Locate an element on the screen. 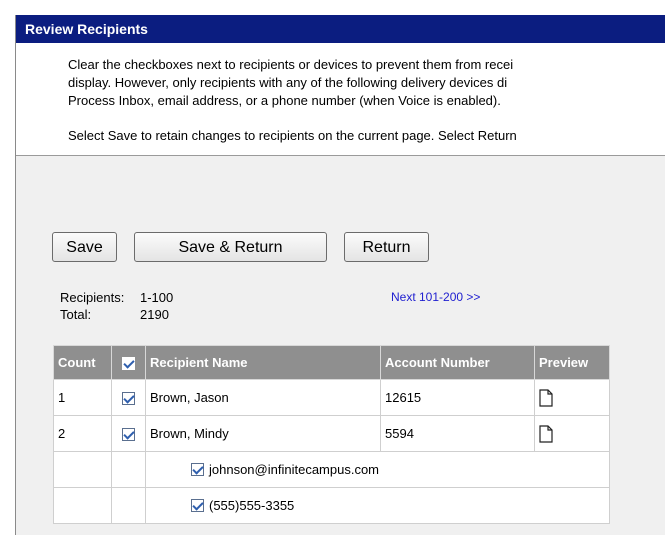 Image resolution: width=665 pixels, height=535 pixels. save-and-return-button: Save & Return is located at coordinates (230, 247).